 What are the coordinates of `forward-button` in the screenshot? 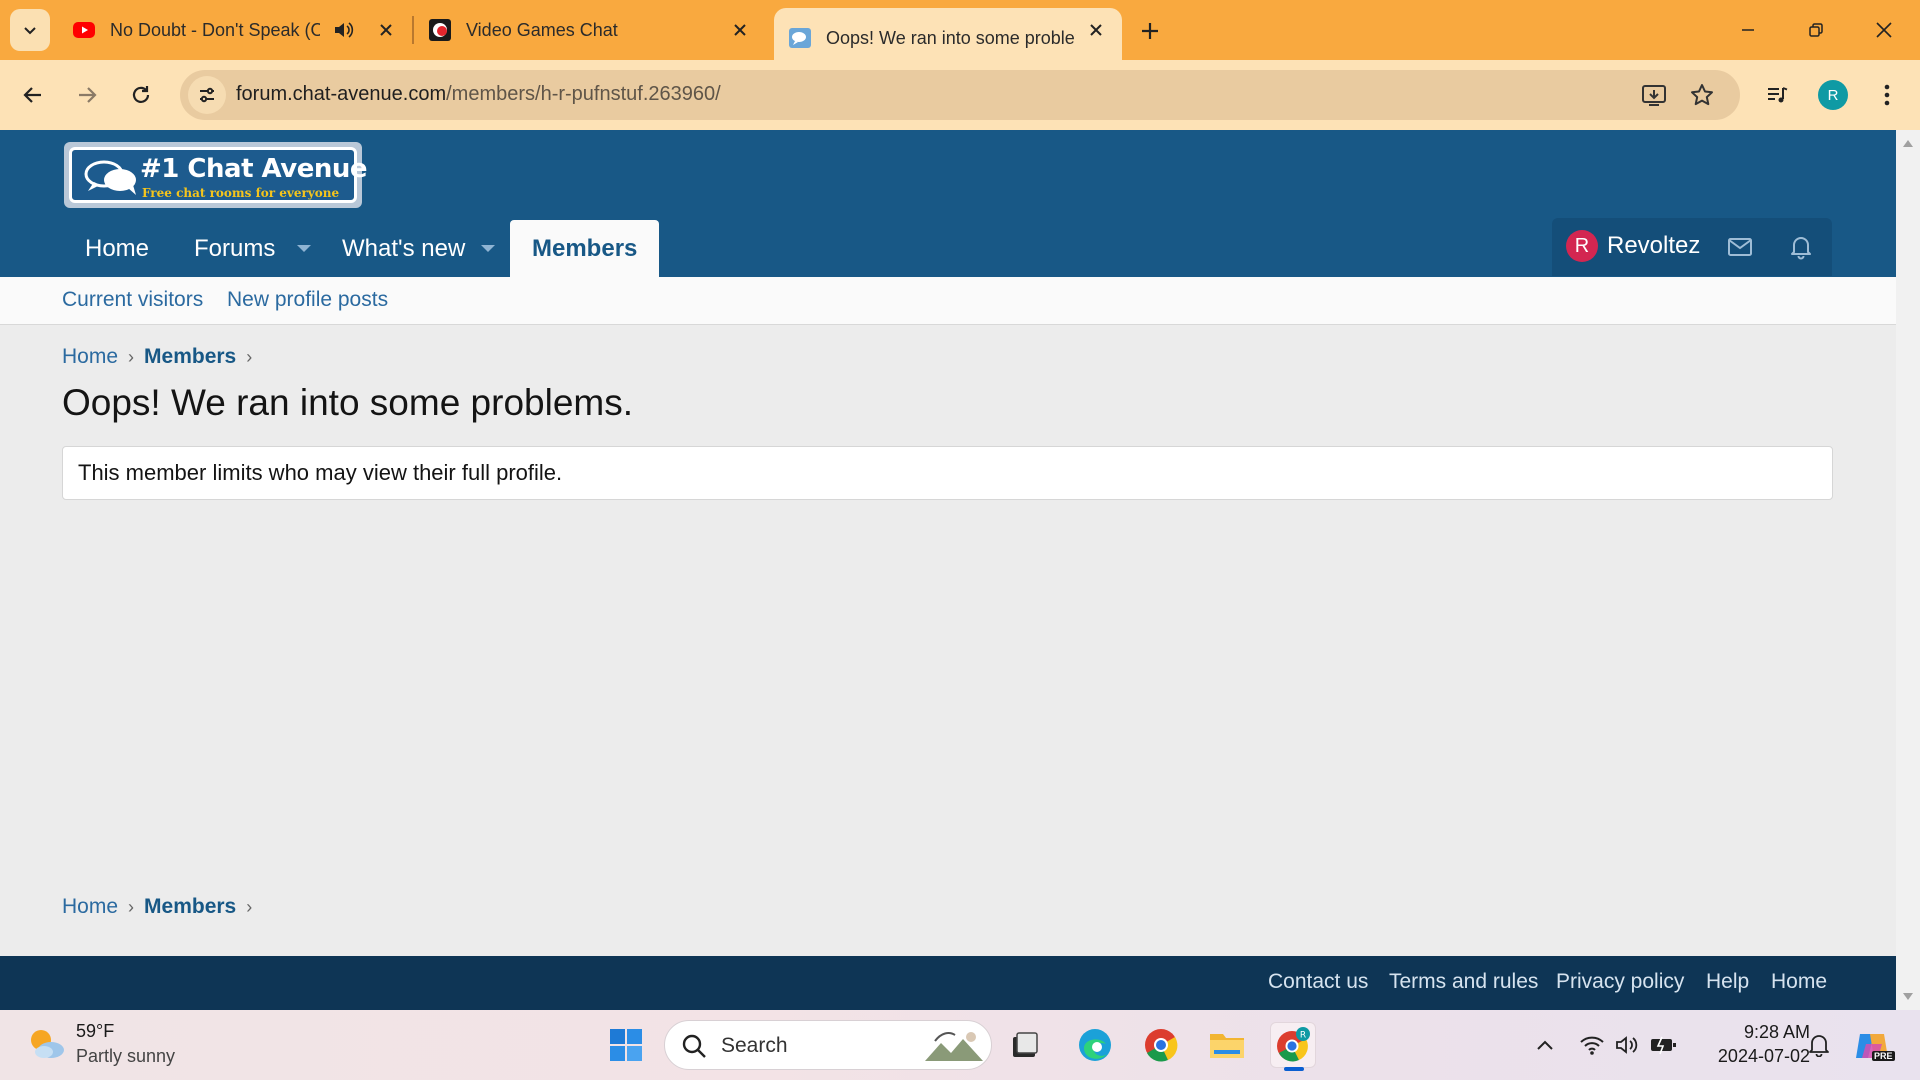 It's located at (87, 95).